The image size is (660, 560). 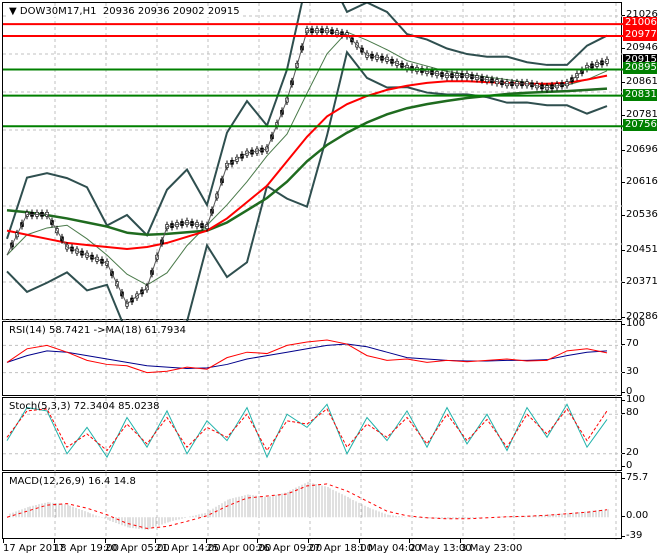 I want to click on rsi-panel: RSI(14) 58.7421 ->MA(18) 61.7934, so click(x=312, y=359).